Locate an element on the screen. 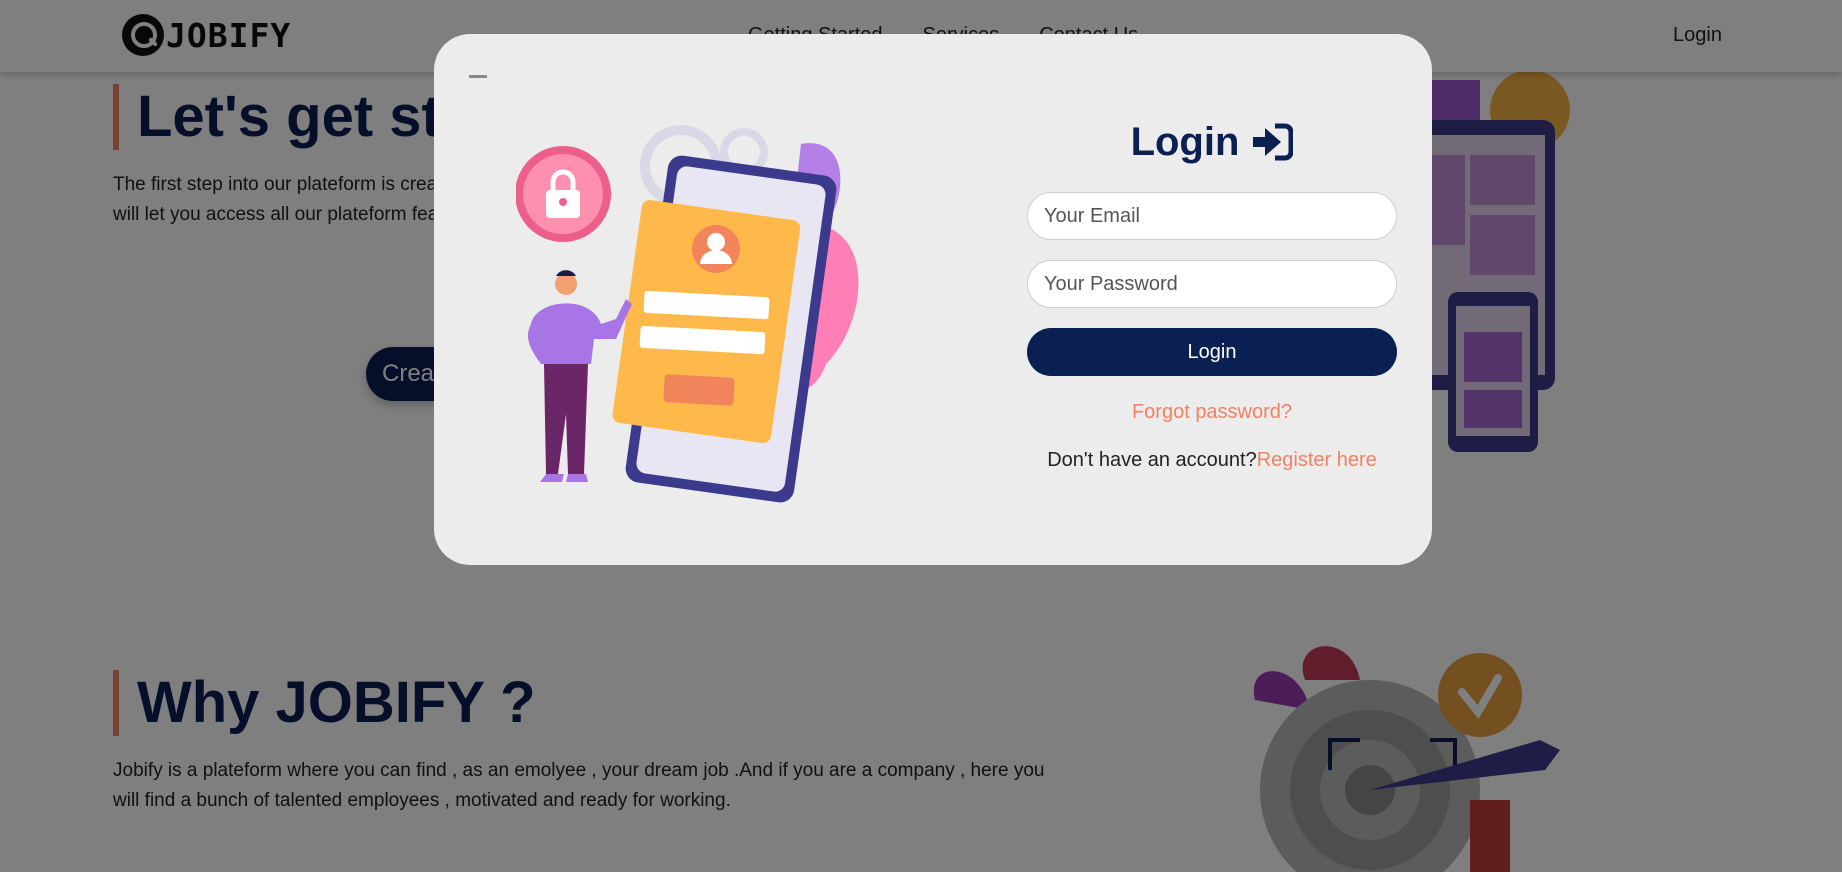  minus-icon is located at coordinates (479, 77).